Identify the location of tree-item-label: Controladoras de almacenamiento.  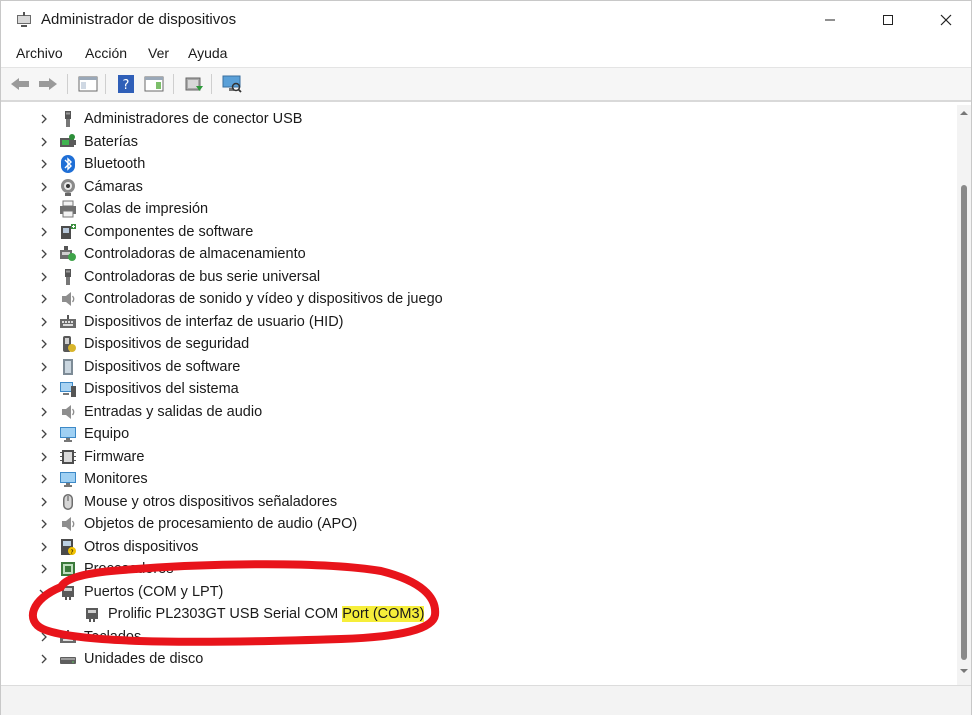
(195, 254).